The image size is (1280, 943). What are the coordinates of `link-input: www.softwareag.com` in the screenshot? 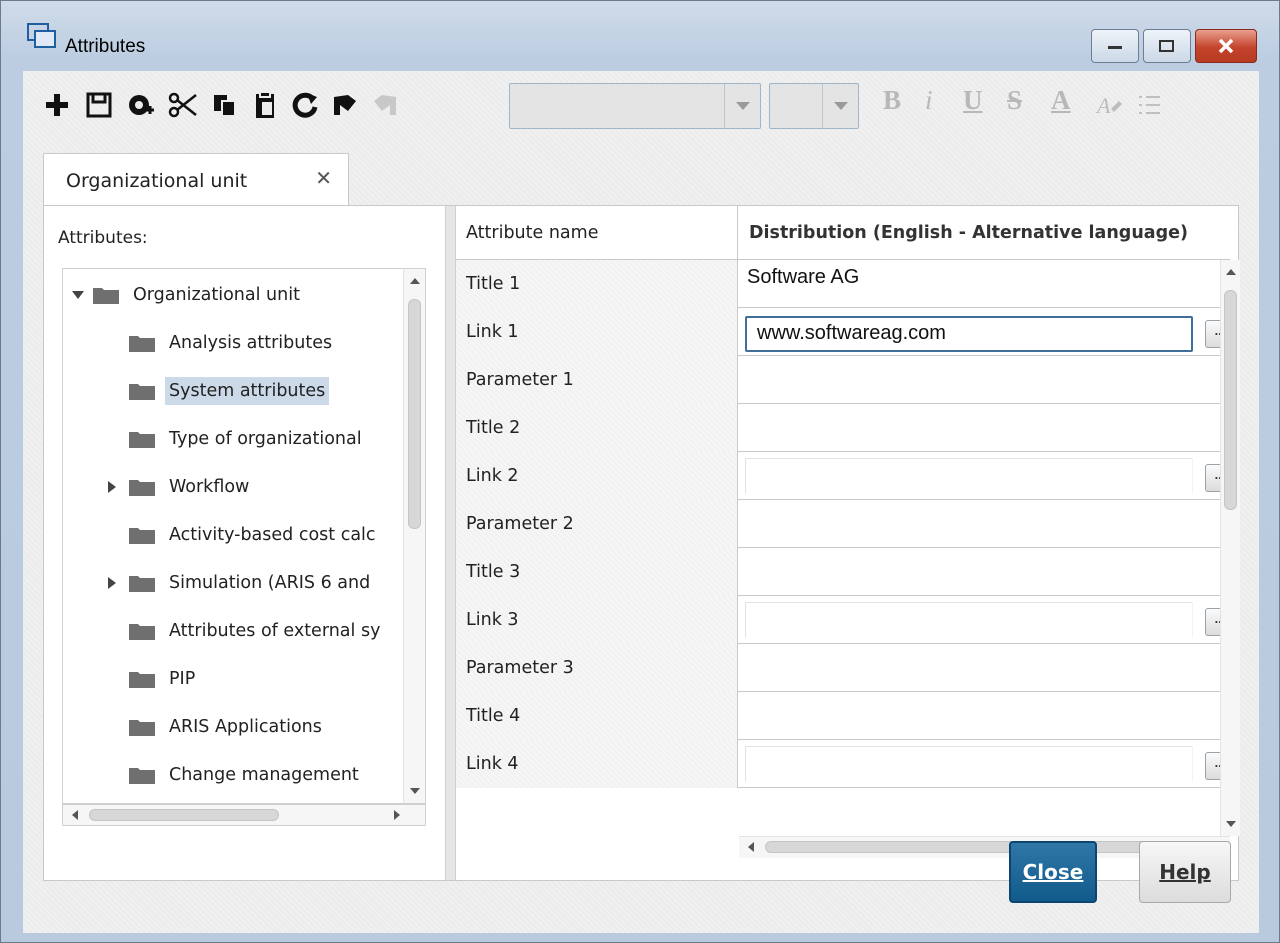 It's located at (969, 334).